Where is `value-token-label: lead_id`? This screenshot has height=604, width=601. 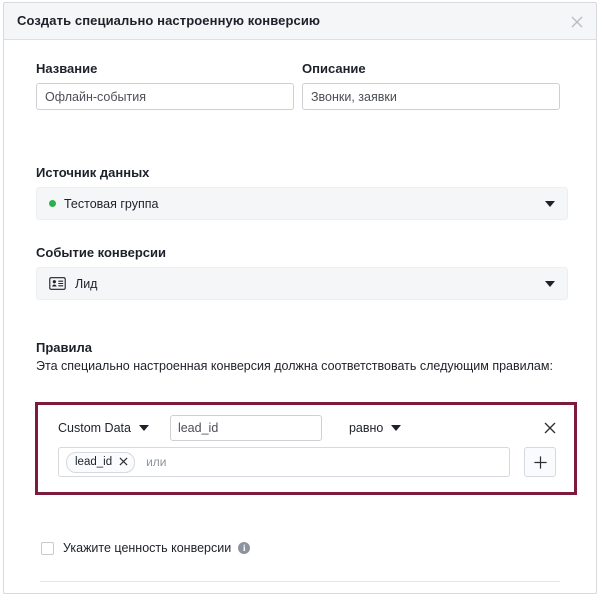 value-token-label: lead_id is located at coordinates (94, 462).